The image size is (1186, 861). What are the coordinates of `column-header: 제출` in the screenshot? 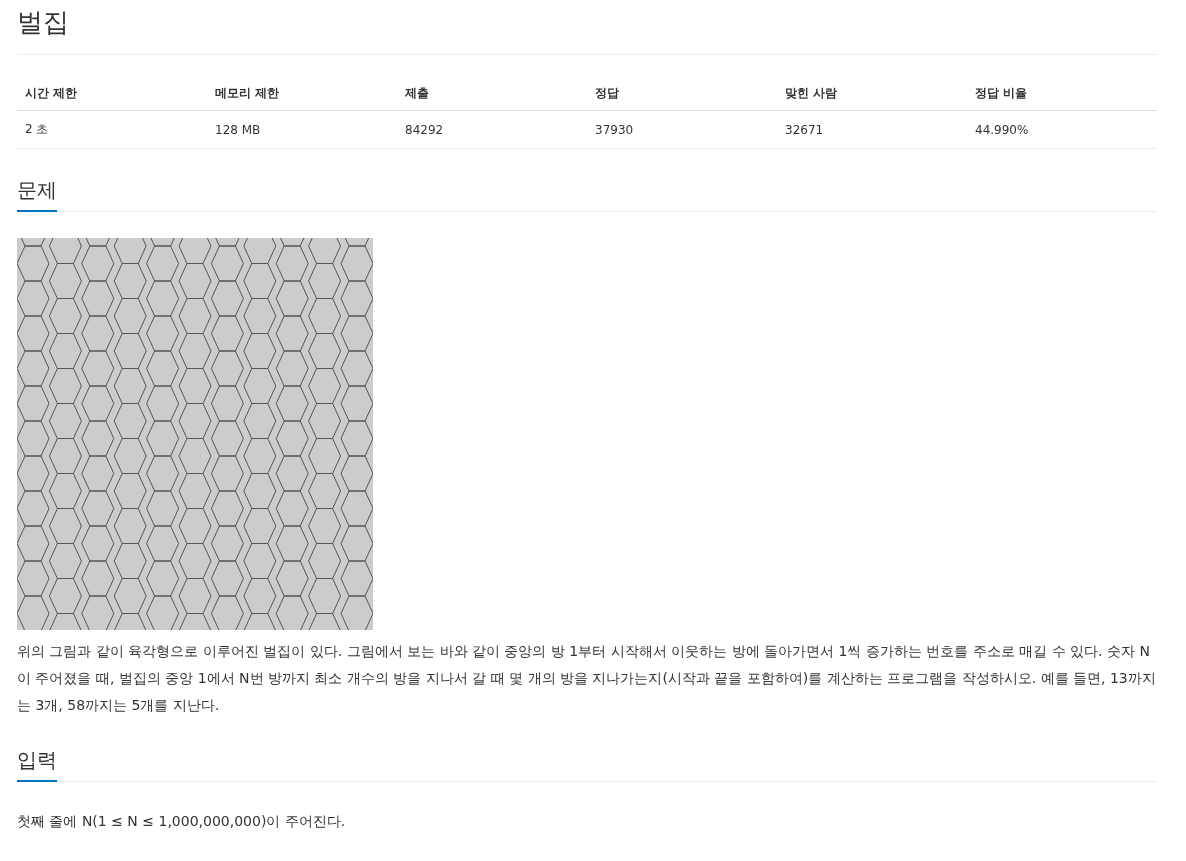 It's located at (492, 94).